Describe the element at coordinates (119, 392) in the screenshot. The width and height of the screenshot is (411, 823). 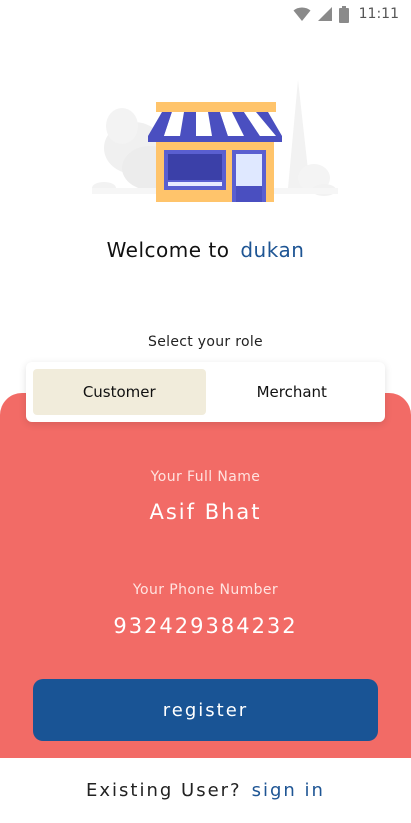
I see `role-option-customer: Customer` at that location.